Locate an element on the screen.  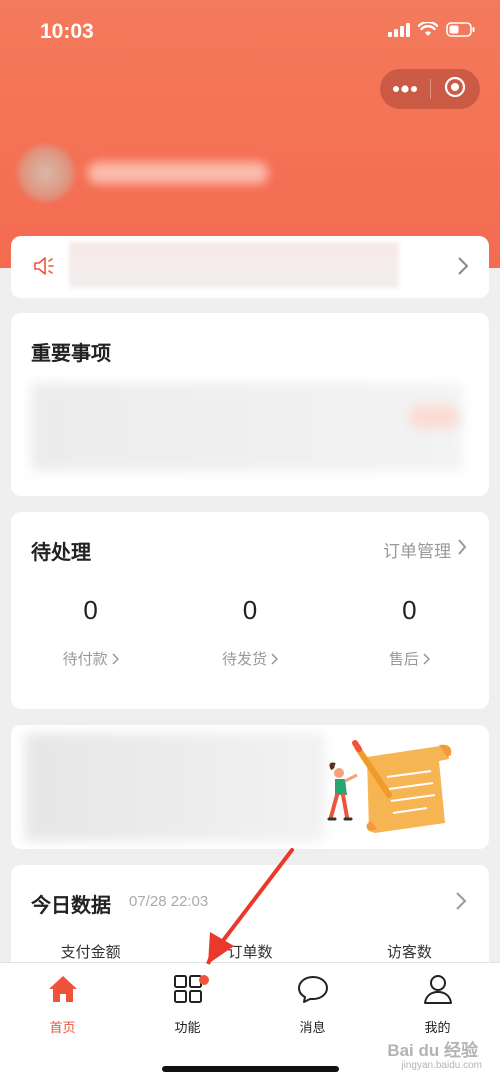
shop-profile is located at coordinates (143, 173).